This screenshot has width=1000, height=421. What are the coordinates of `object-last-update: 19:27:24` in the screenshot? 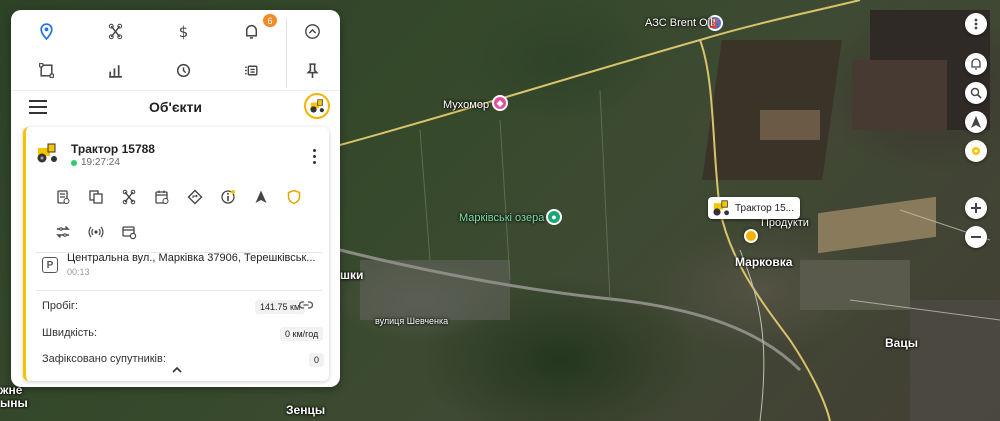 It's located at (95, 162).